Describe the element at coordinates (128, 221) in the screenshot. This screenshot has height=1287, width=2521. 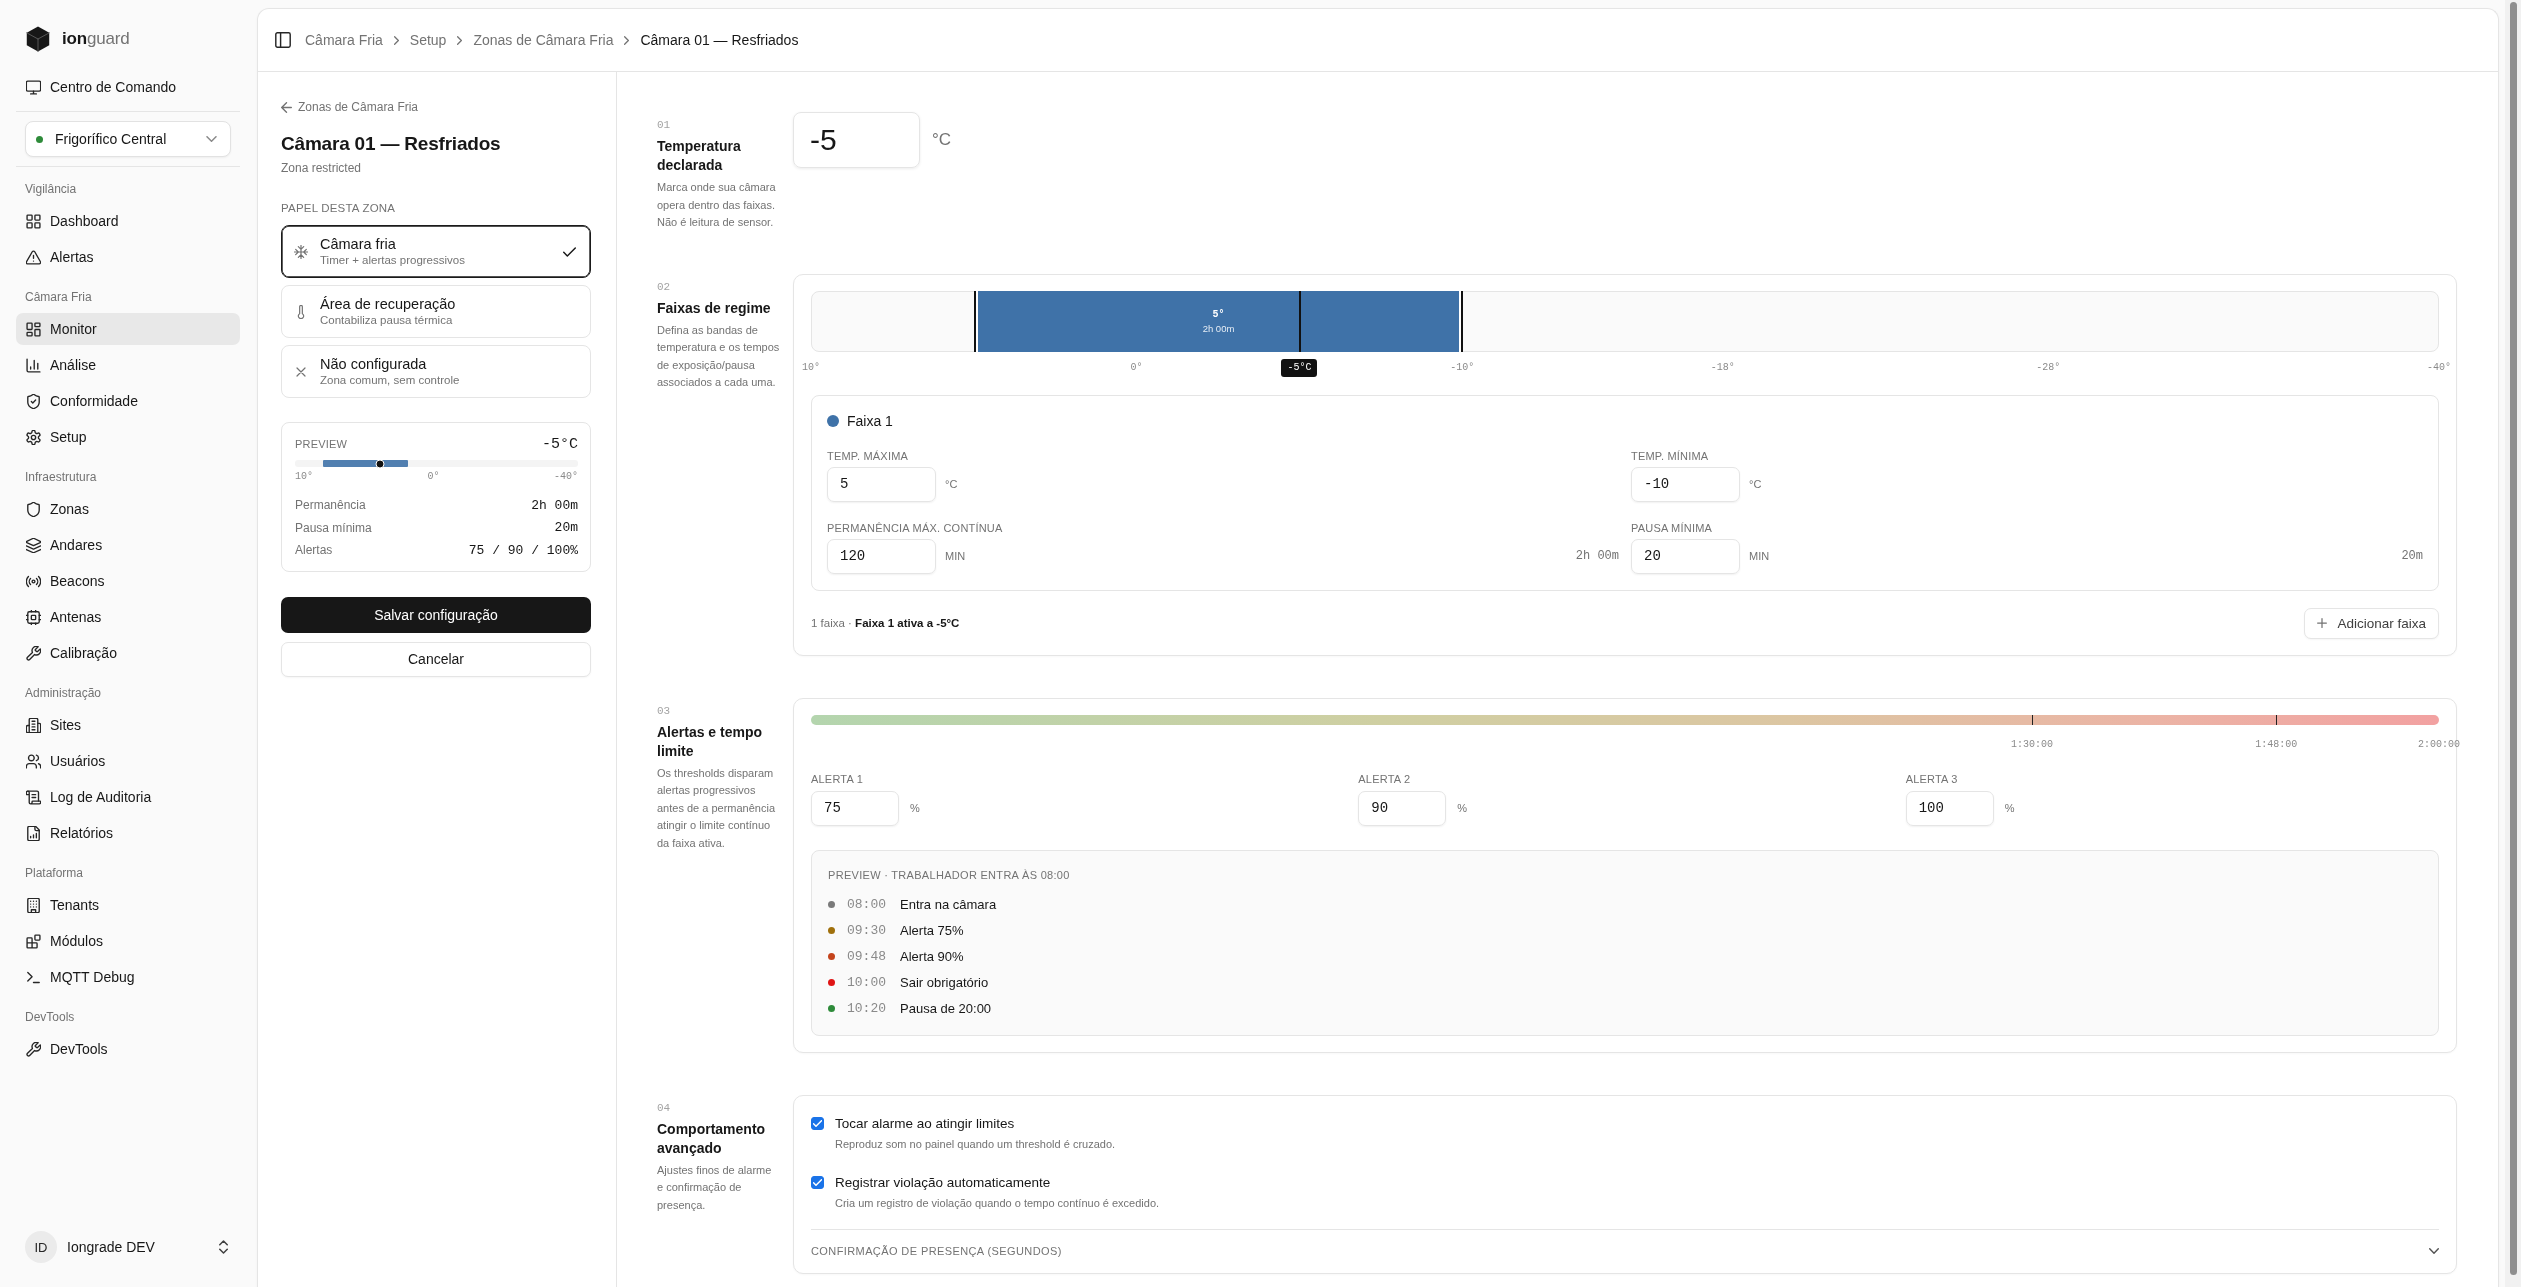
I see `nav-item: Dashboard` at that location.